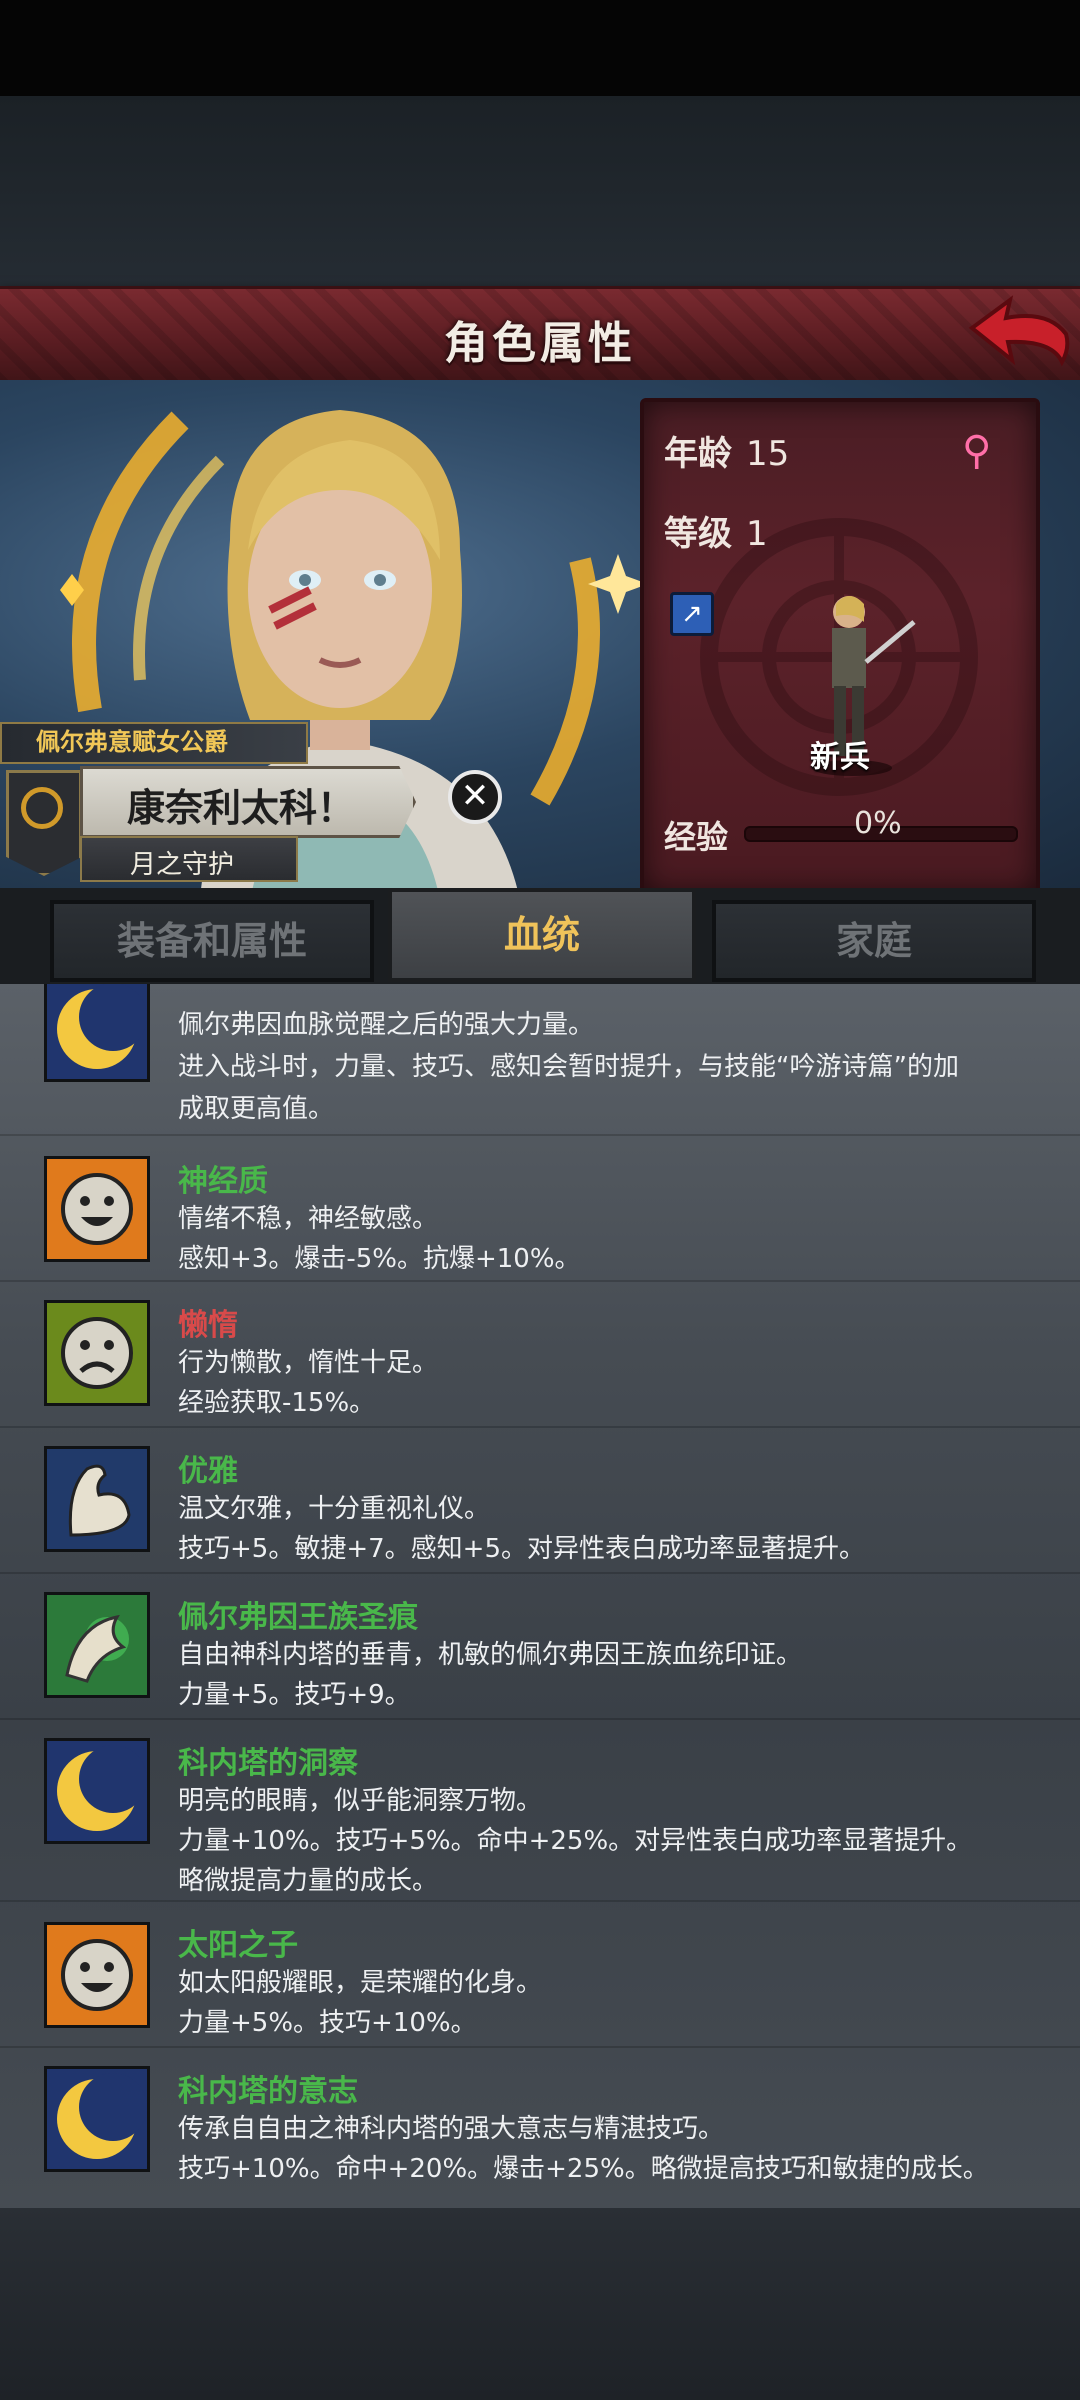 The image size is (1080, 2400). What do you see at coordinates (360, 1983) in the screenshot?
I see `trait-desc: 如太阳般耀眼，是荣耀的化身。` at bounding box center [360, 1983].